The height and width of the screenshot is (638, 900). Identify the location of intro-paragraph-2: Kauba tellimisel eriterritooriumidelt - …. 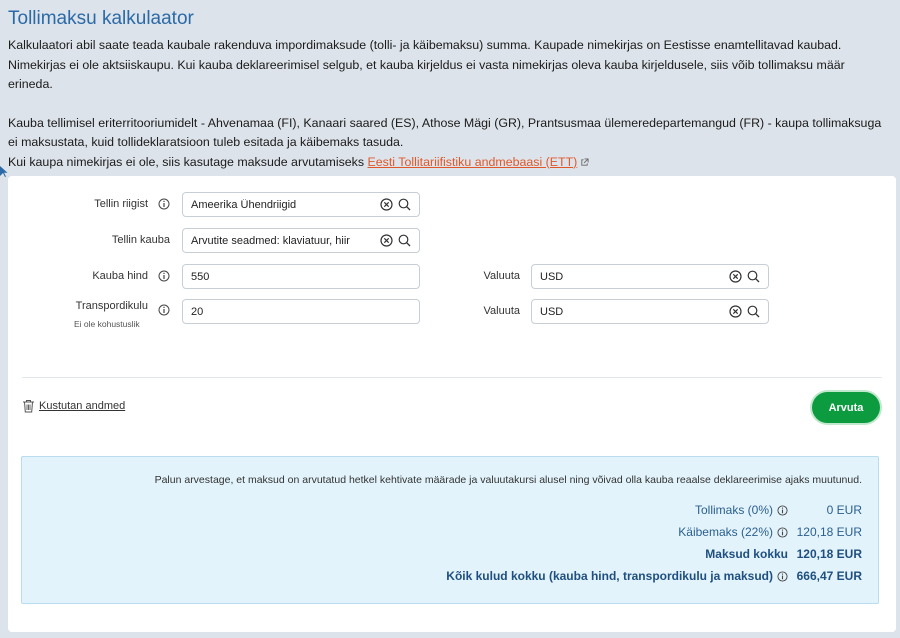
(445, 132).